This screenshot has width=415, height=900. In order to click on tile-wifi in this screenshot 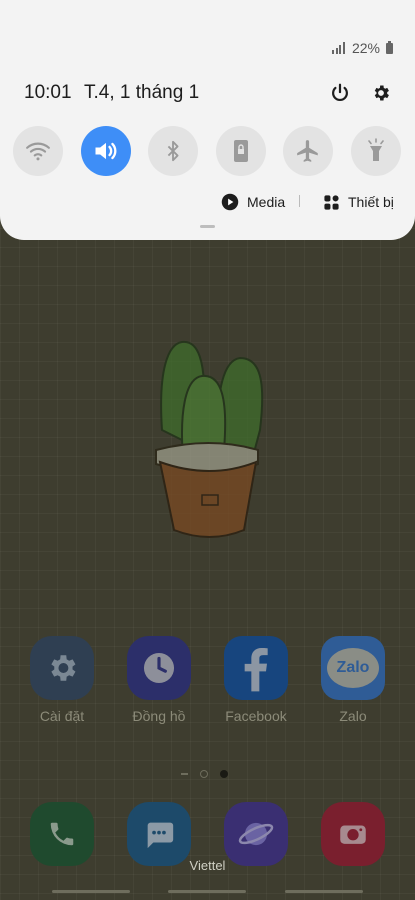, I will do `click(38, 151)`.